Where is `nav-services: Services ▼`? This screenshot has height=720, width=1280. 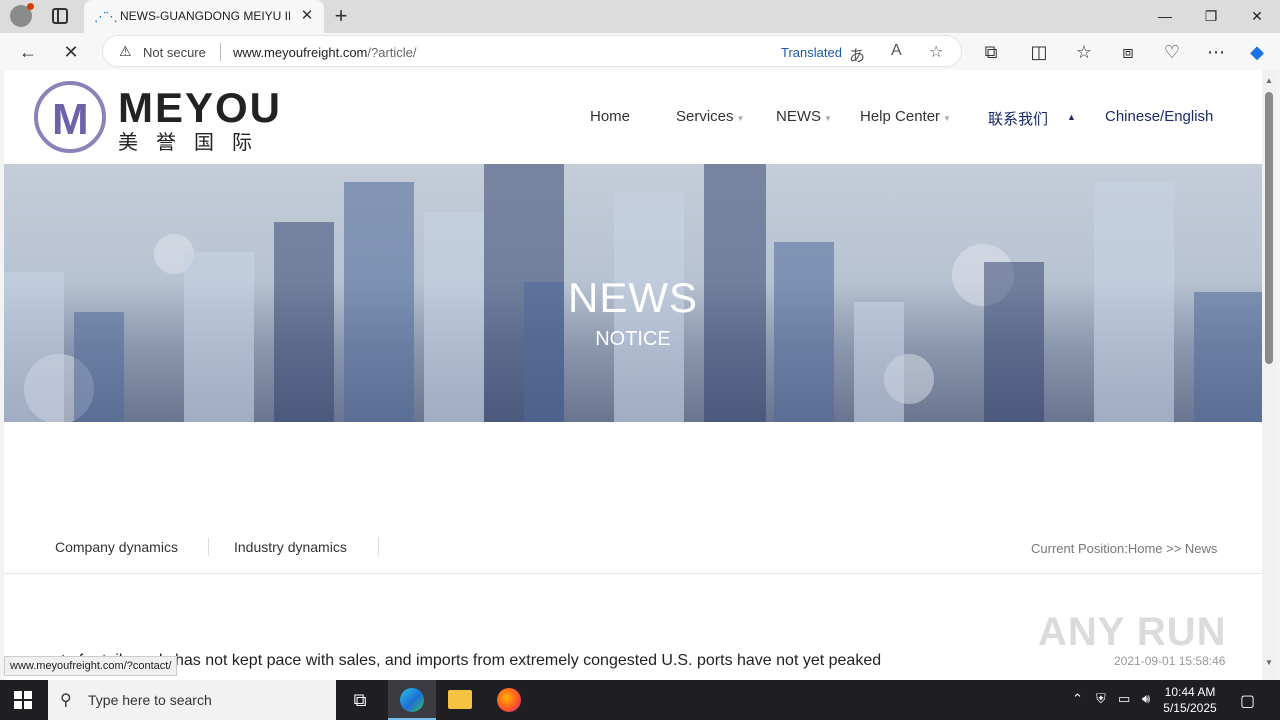 nav-services: Services ▼ is located at coordinates (710, 116).